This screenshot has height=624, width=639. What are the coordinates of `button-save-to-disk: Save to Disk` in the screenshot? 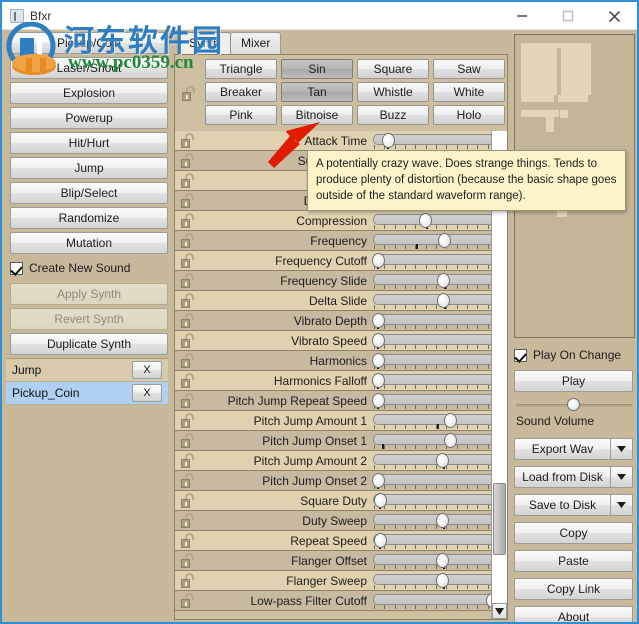 It's located at (562, 505).